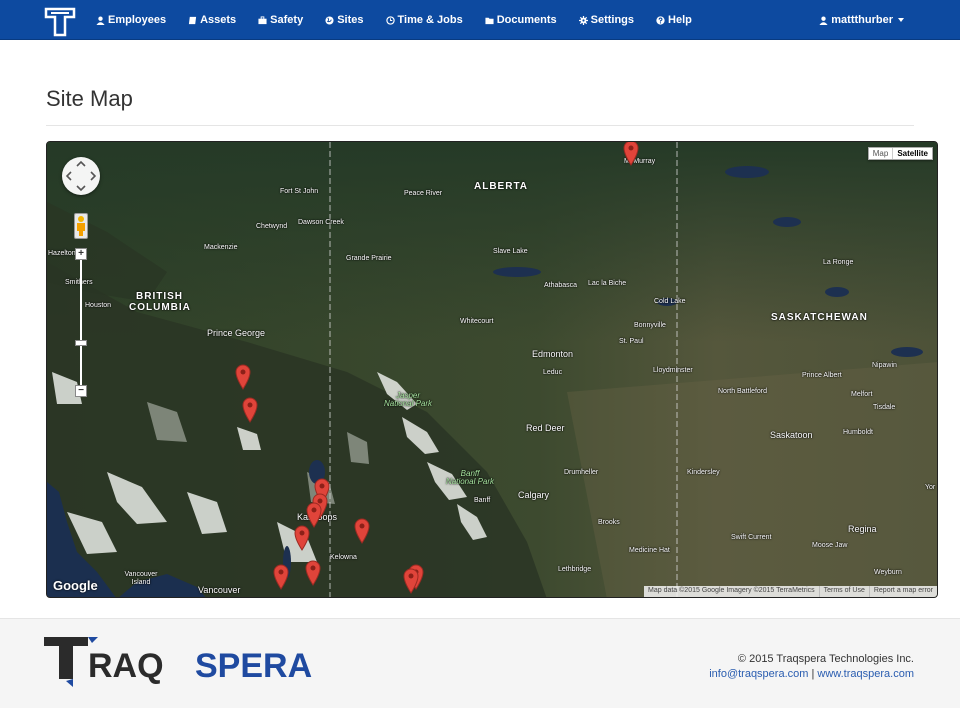 The image size is (960, 708). I want to click on briefcase-icon, so click(262, 20).